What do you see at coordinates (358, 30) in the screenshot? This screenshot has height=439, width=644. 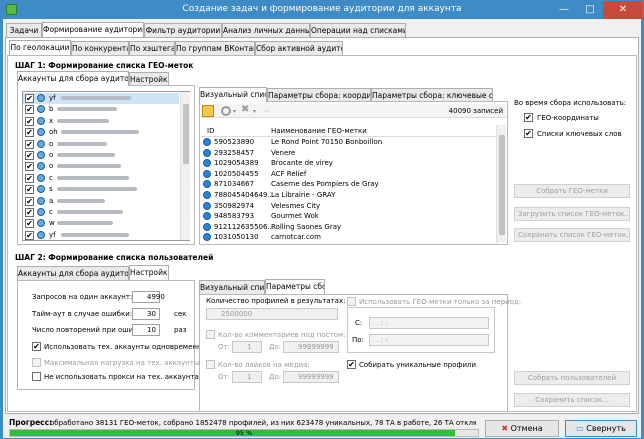 I see `tab-list-operations: Операции над списками` at bounding box center [358, 30].